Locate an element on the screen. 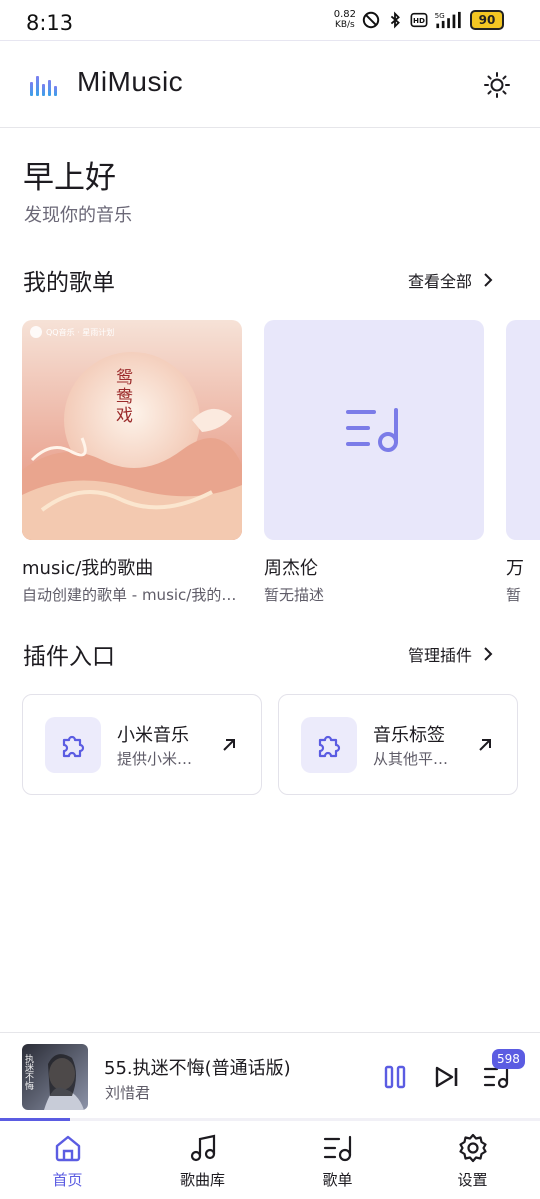 The width and height of the screenshot is (540, 1199). pause-icon is located at coordinates (395, 1077).